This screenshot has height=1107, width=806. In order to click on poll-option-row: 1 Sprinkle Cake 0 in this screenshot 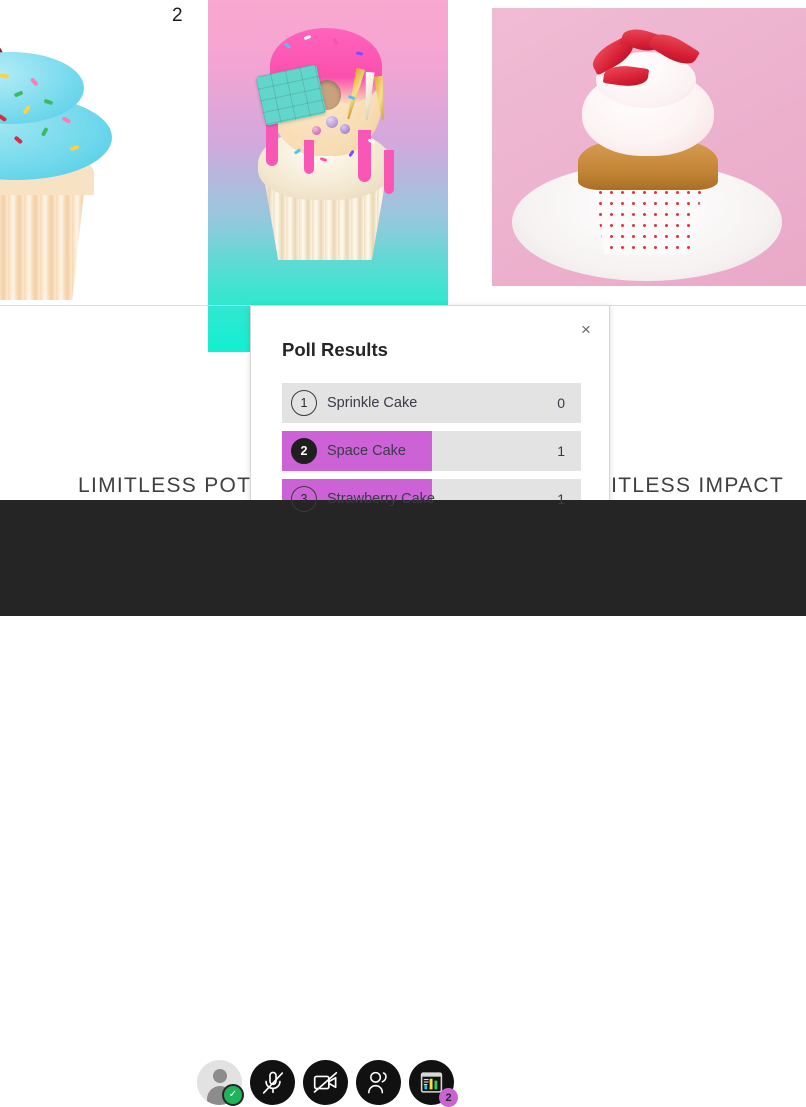, I will do `click(431, 403)`.